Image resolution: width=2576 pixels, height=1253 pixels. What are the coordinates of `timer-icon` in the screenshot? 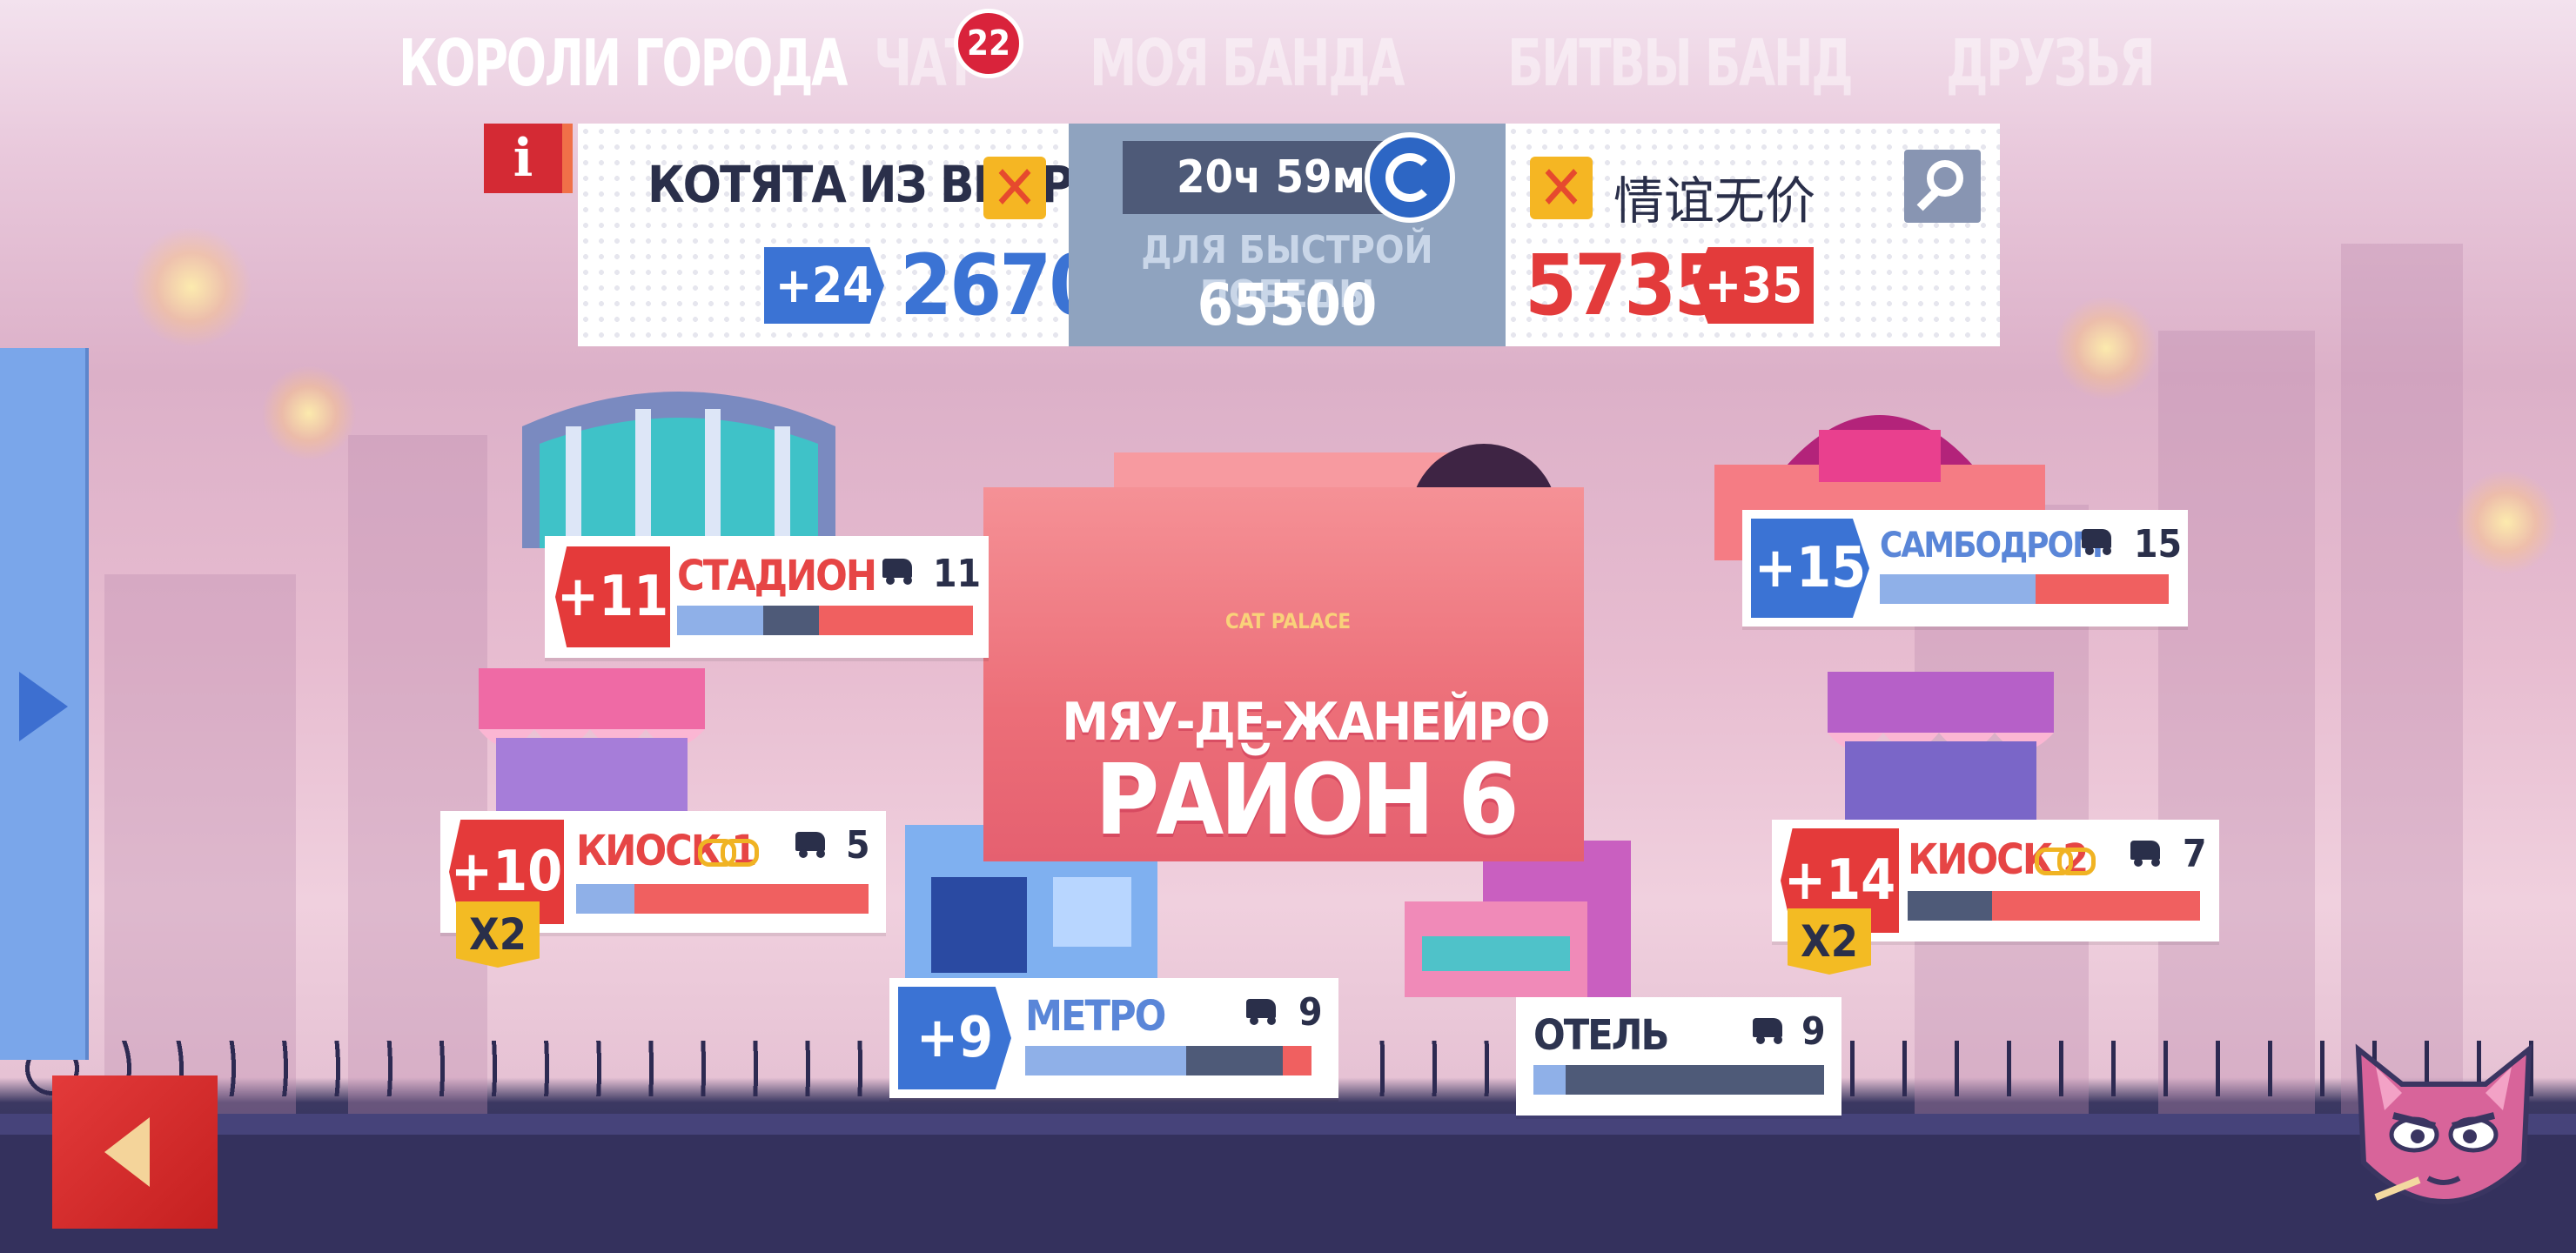 It's located at (1410, 177).